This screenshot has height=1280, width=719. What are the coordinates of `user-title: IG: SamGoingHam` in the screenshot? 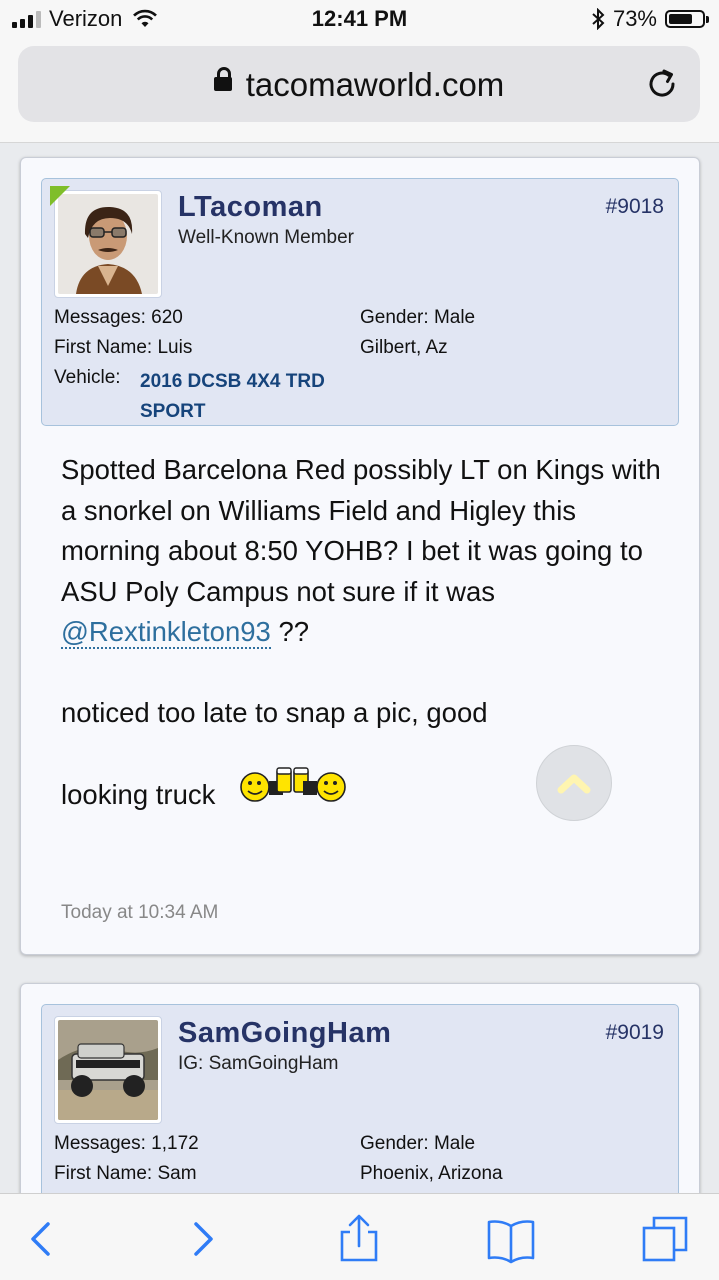 It's located at (258, 1063).